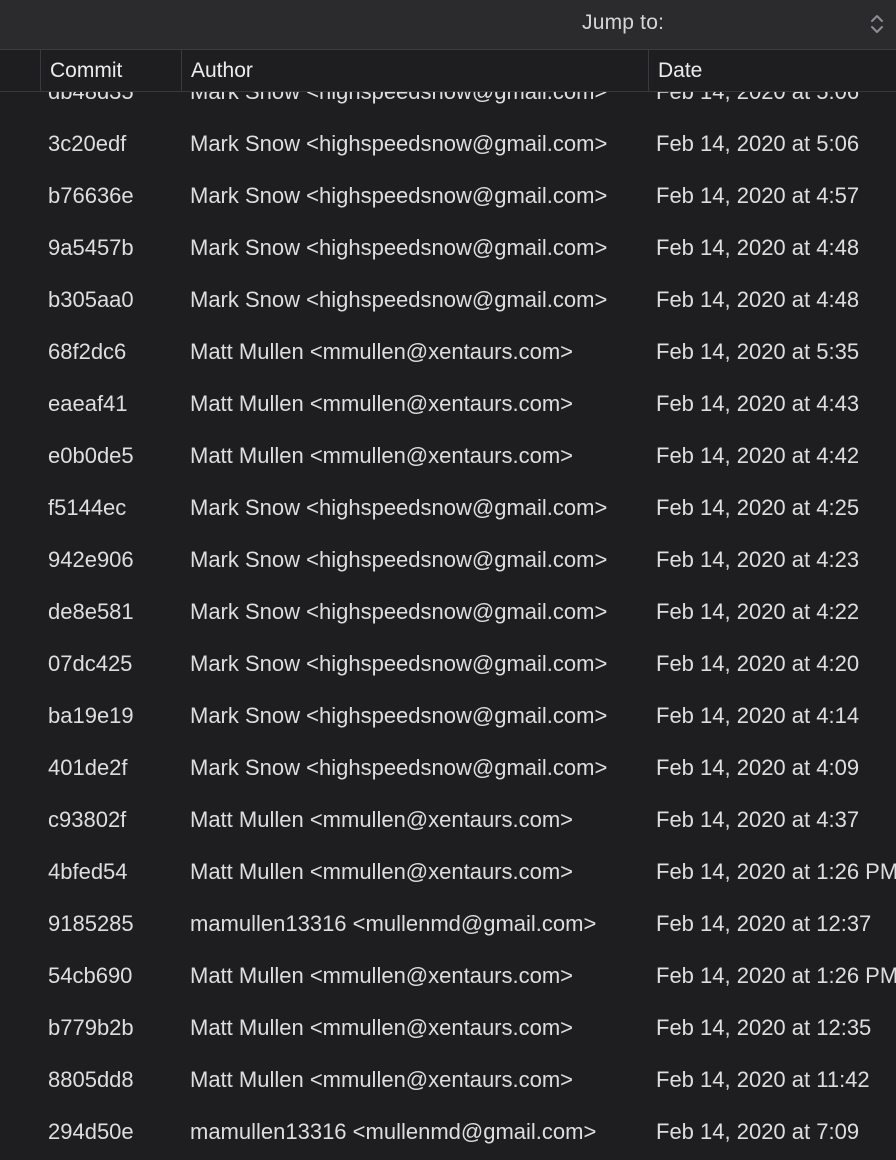 This screenshot has height=1160, width=896. What do you see at coordinates (91, 923) in the screenshot?
I see `commit-hash: 9185285` at bounding box center [91, 923].